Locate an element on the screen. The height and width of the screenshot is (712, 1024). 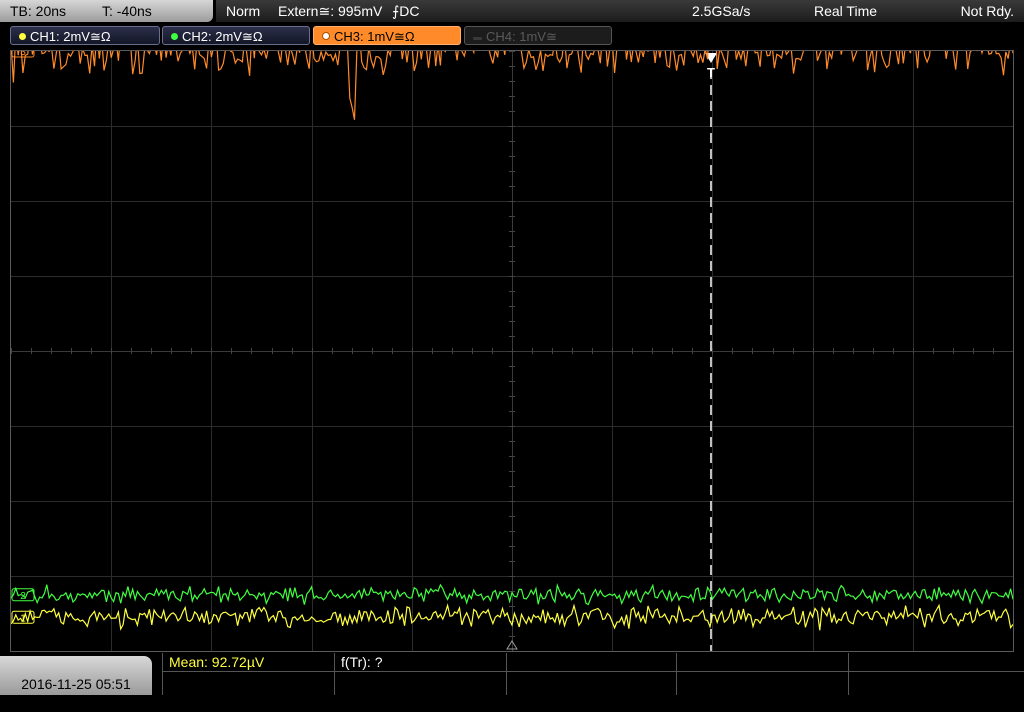
tab-ch4: CH4: 1mV≅ is located at coordinates (538, 35).